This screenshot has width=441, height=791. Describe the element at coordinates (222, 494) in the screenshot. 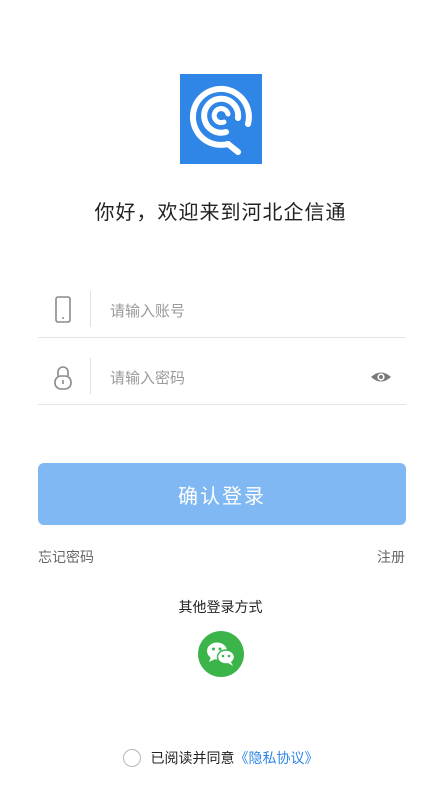

I see `login-button: 确认登录` at that location.